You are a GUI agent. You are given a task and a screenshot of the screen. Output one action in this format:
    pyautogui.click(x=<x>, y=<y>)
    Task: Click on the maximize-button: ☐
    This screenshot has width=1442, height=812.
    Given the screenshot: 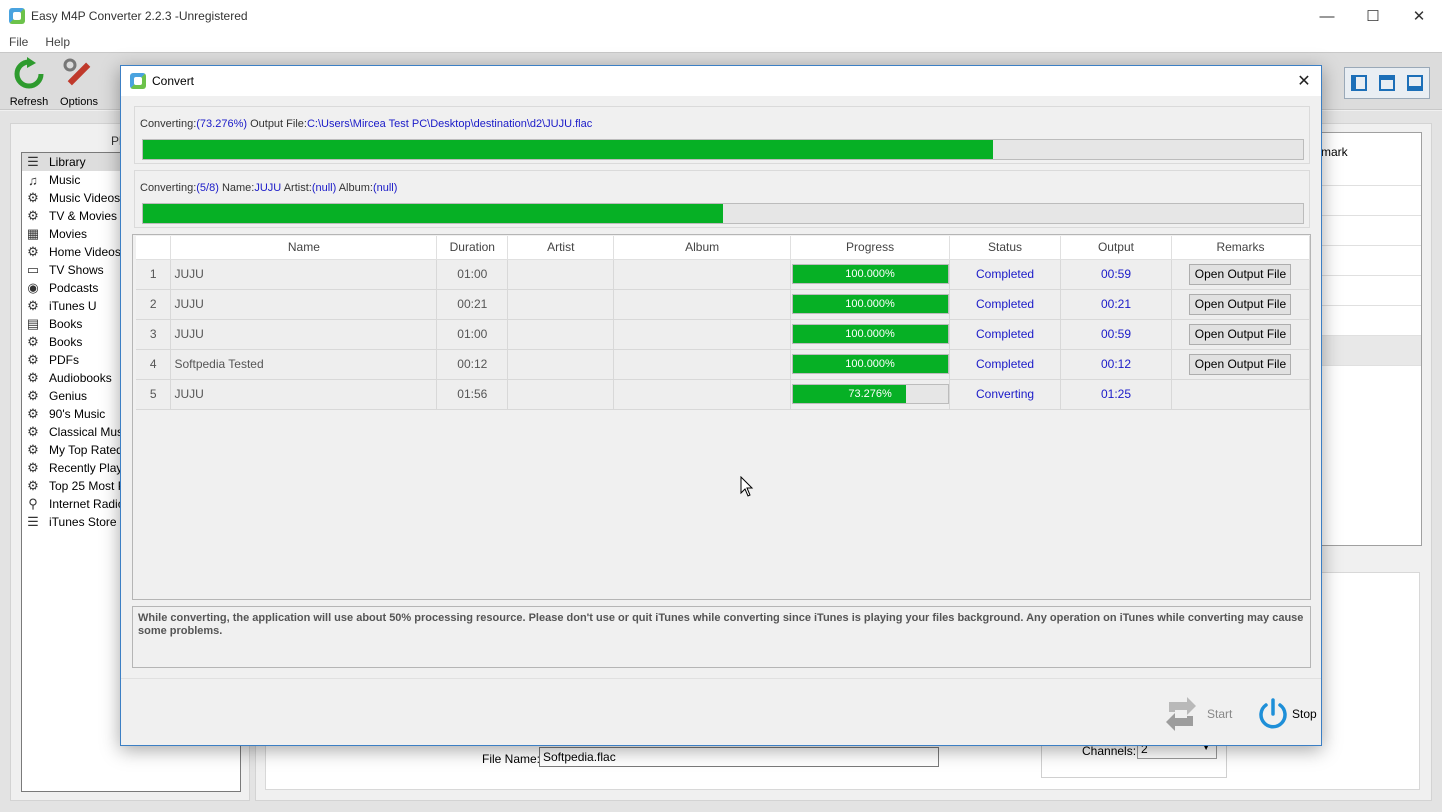 What is the action you would take?
    pyautogui.click(x=1373, y=16)
    